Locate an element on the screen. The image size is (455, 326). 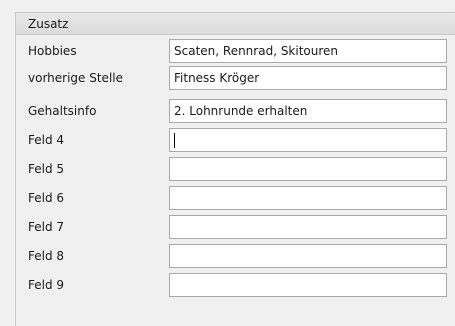
vorherige-stelle-field: Fitness Kröger is located at coordinates (308, 78).